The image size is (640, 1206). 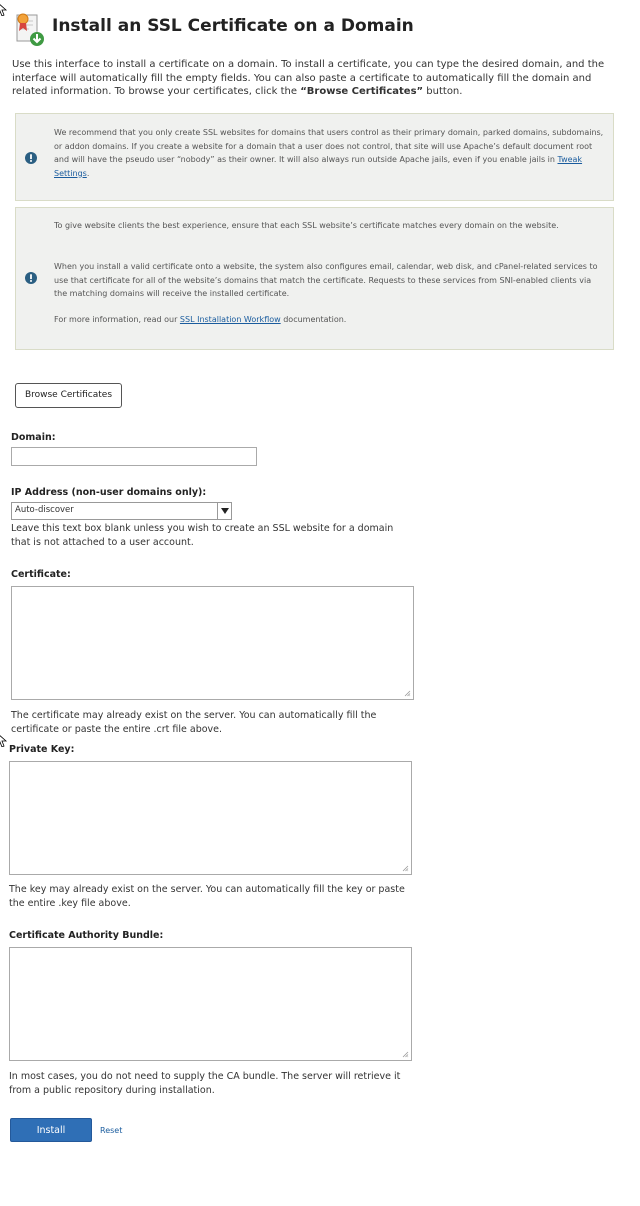 I want to click on private-key-textarea, so click(x=210, y=818).